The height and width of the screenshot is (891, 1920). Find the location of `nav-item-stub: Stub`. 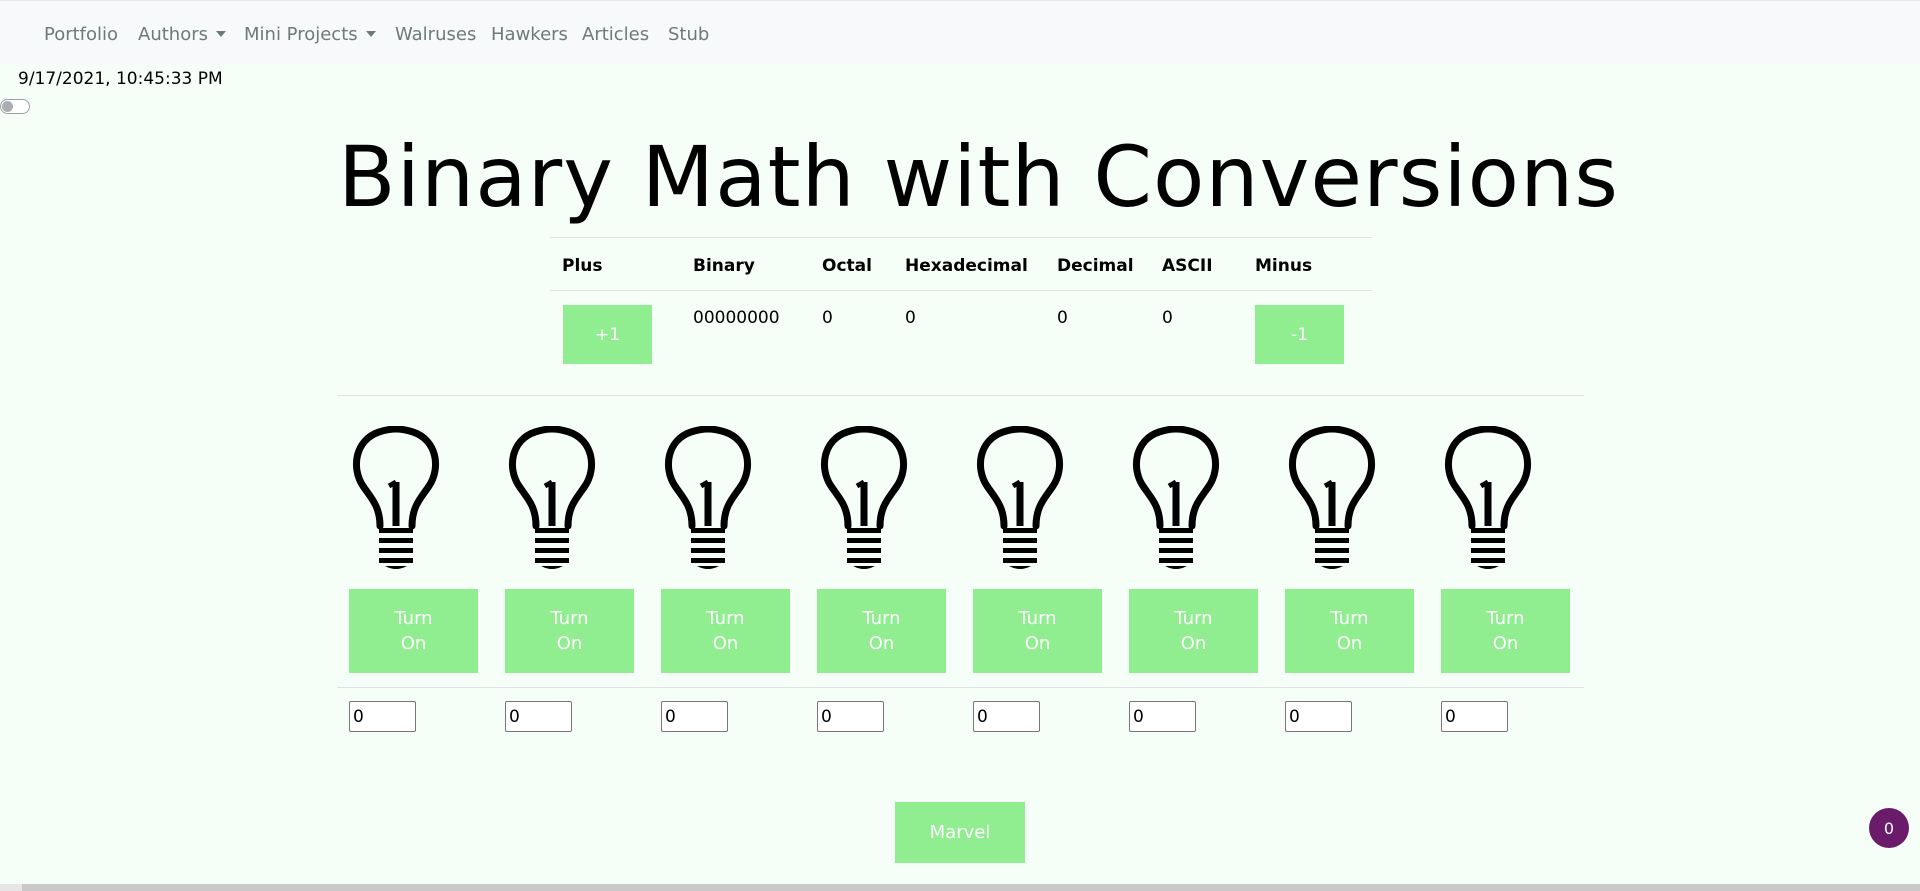

nav-item-stub: Stub is located at coordinates (688, 34).